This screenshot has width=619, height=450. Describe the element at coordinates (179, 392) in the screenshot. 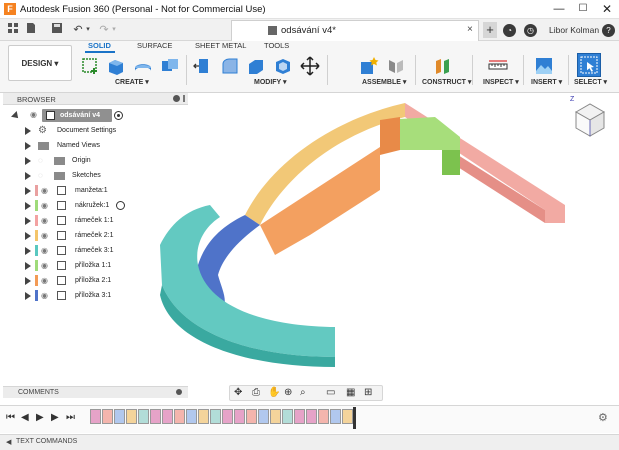

I see `add-comment-icon` at that location.